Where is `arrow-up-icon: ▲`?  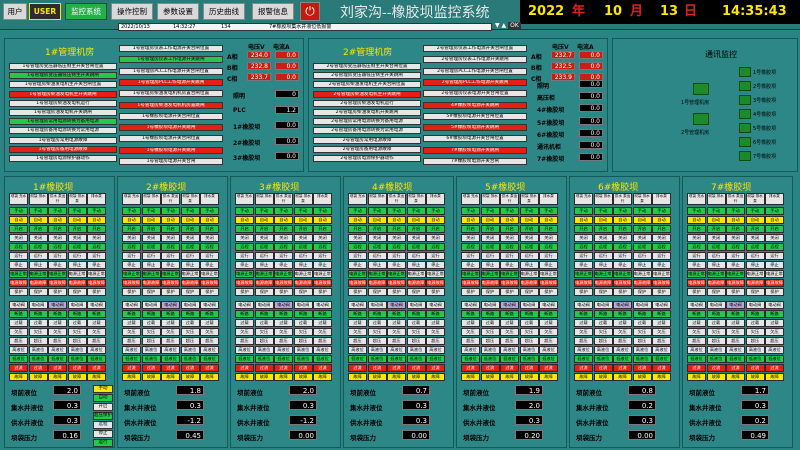
arrow-up-icon: ▲ is located at coordinates (504, 25).